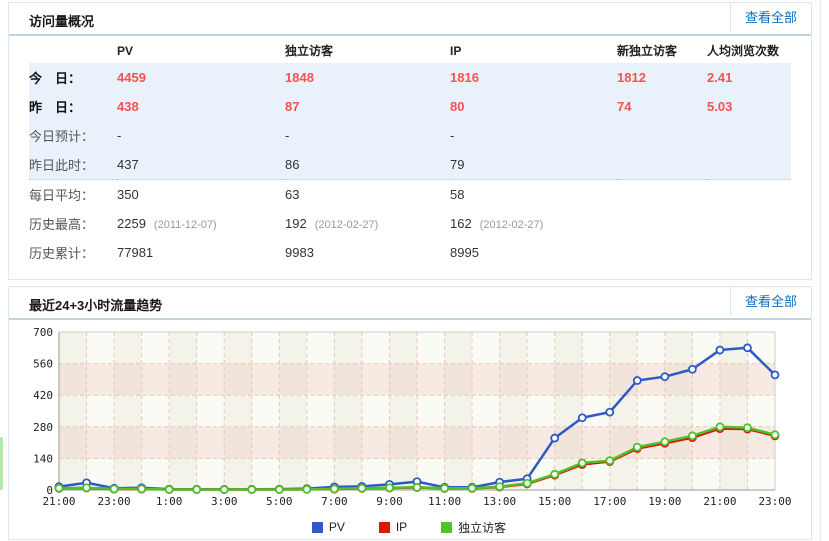 This screenshot has width=829, height=541. What do you see at coordinates (533, 106) in the screenshot?
I see `cell-value: 80` at bounding box center [533, 106].